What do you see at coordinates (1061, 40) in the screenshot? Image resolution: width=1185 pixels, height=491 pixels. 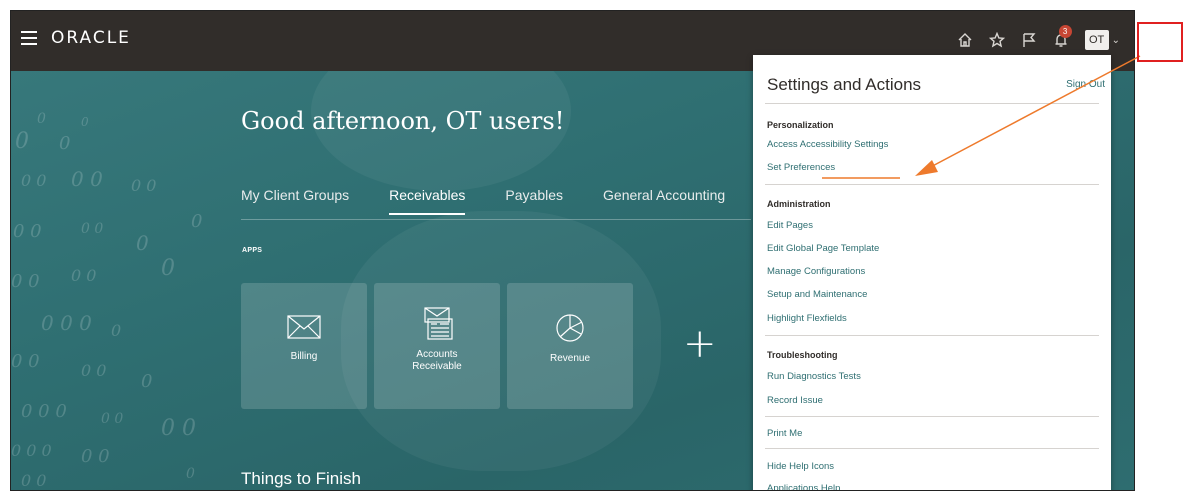 I see `notifications-bell-icon: 3` at bounding box center [1061, 40].